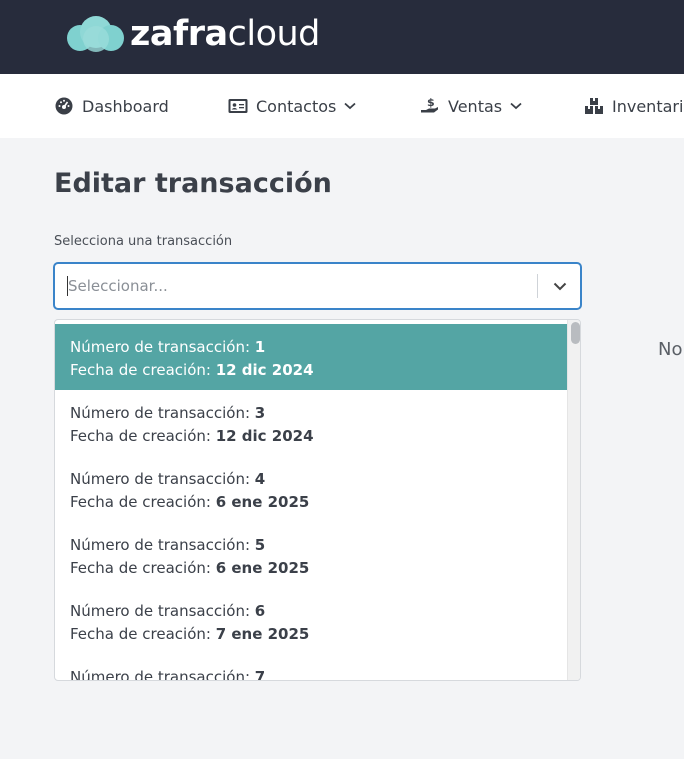  Describe the element at coordinates (179, 34) in the screenshot. I see `brand-name-bold: zafra` at that location.